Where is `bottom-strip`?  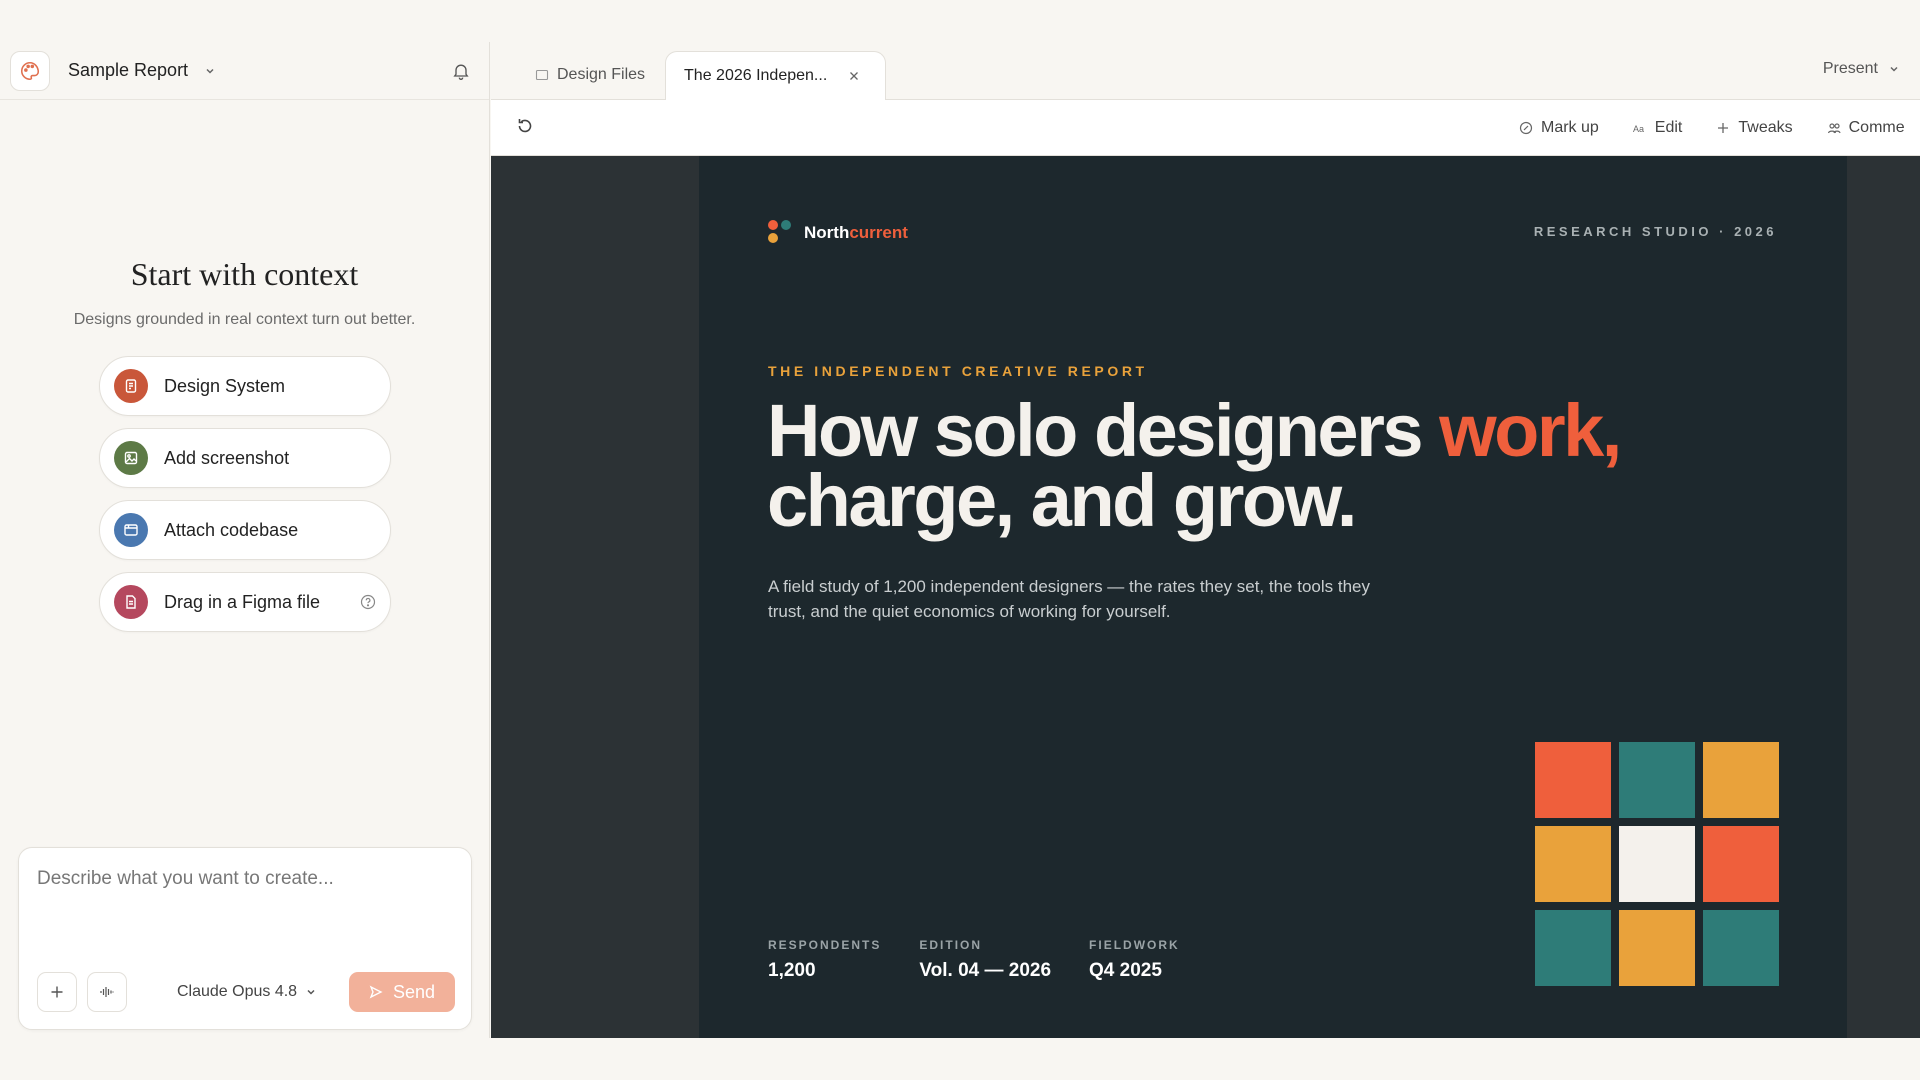 bottom-strip is located at coordinates (960, 1059).